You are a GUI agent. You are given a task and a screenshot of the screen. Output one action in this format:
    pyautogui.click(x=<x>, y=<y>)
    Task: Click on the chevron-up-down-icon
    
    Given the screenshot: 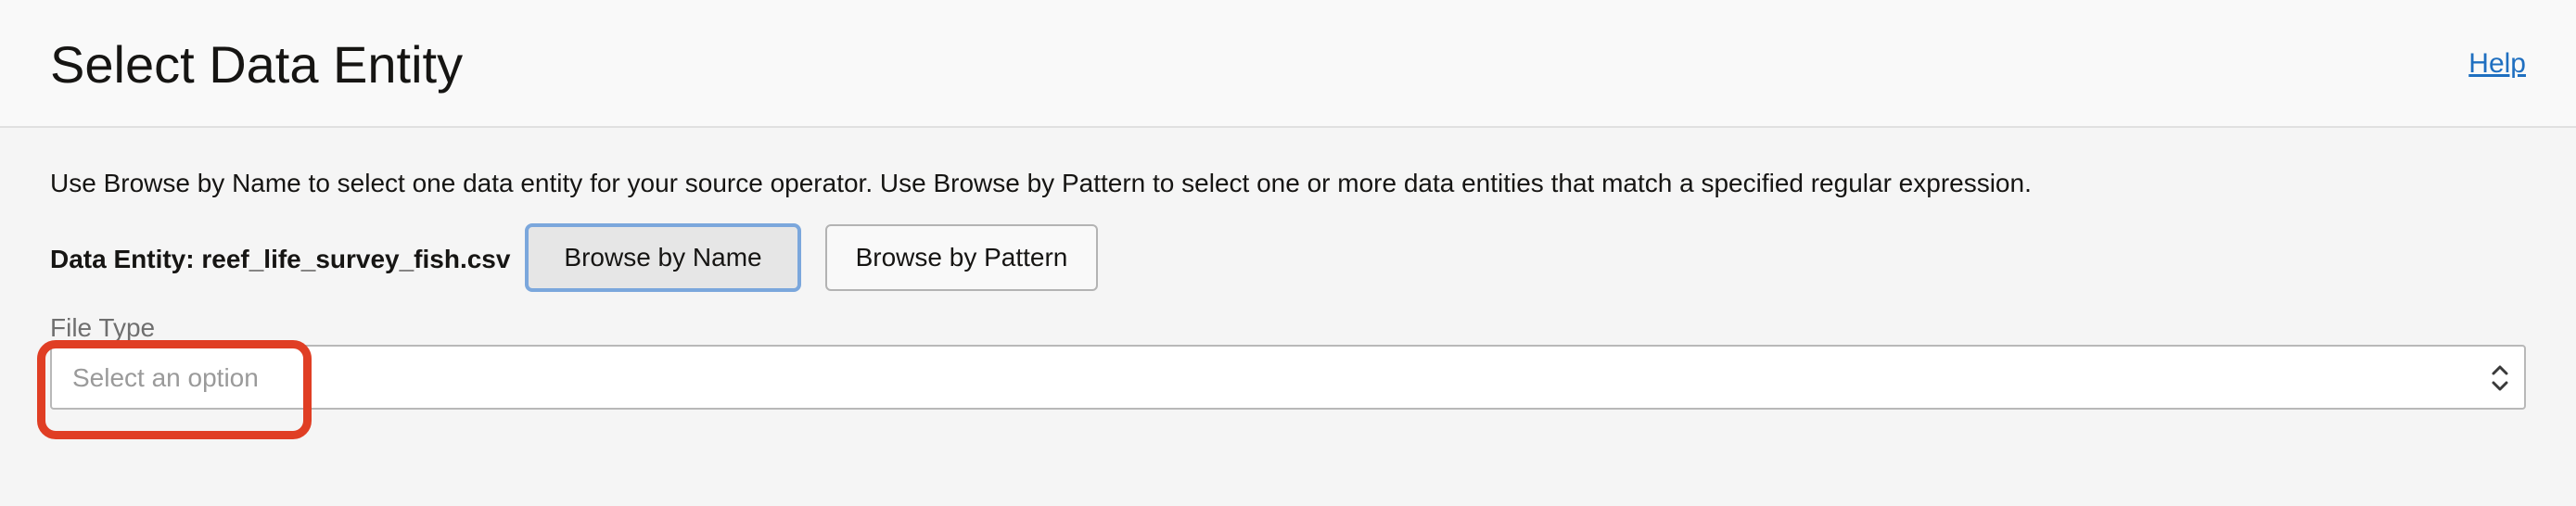 What is the action you would take?
    pyautogui.click(x=2500, y=379)
    